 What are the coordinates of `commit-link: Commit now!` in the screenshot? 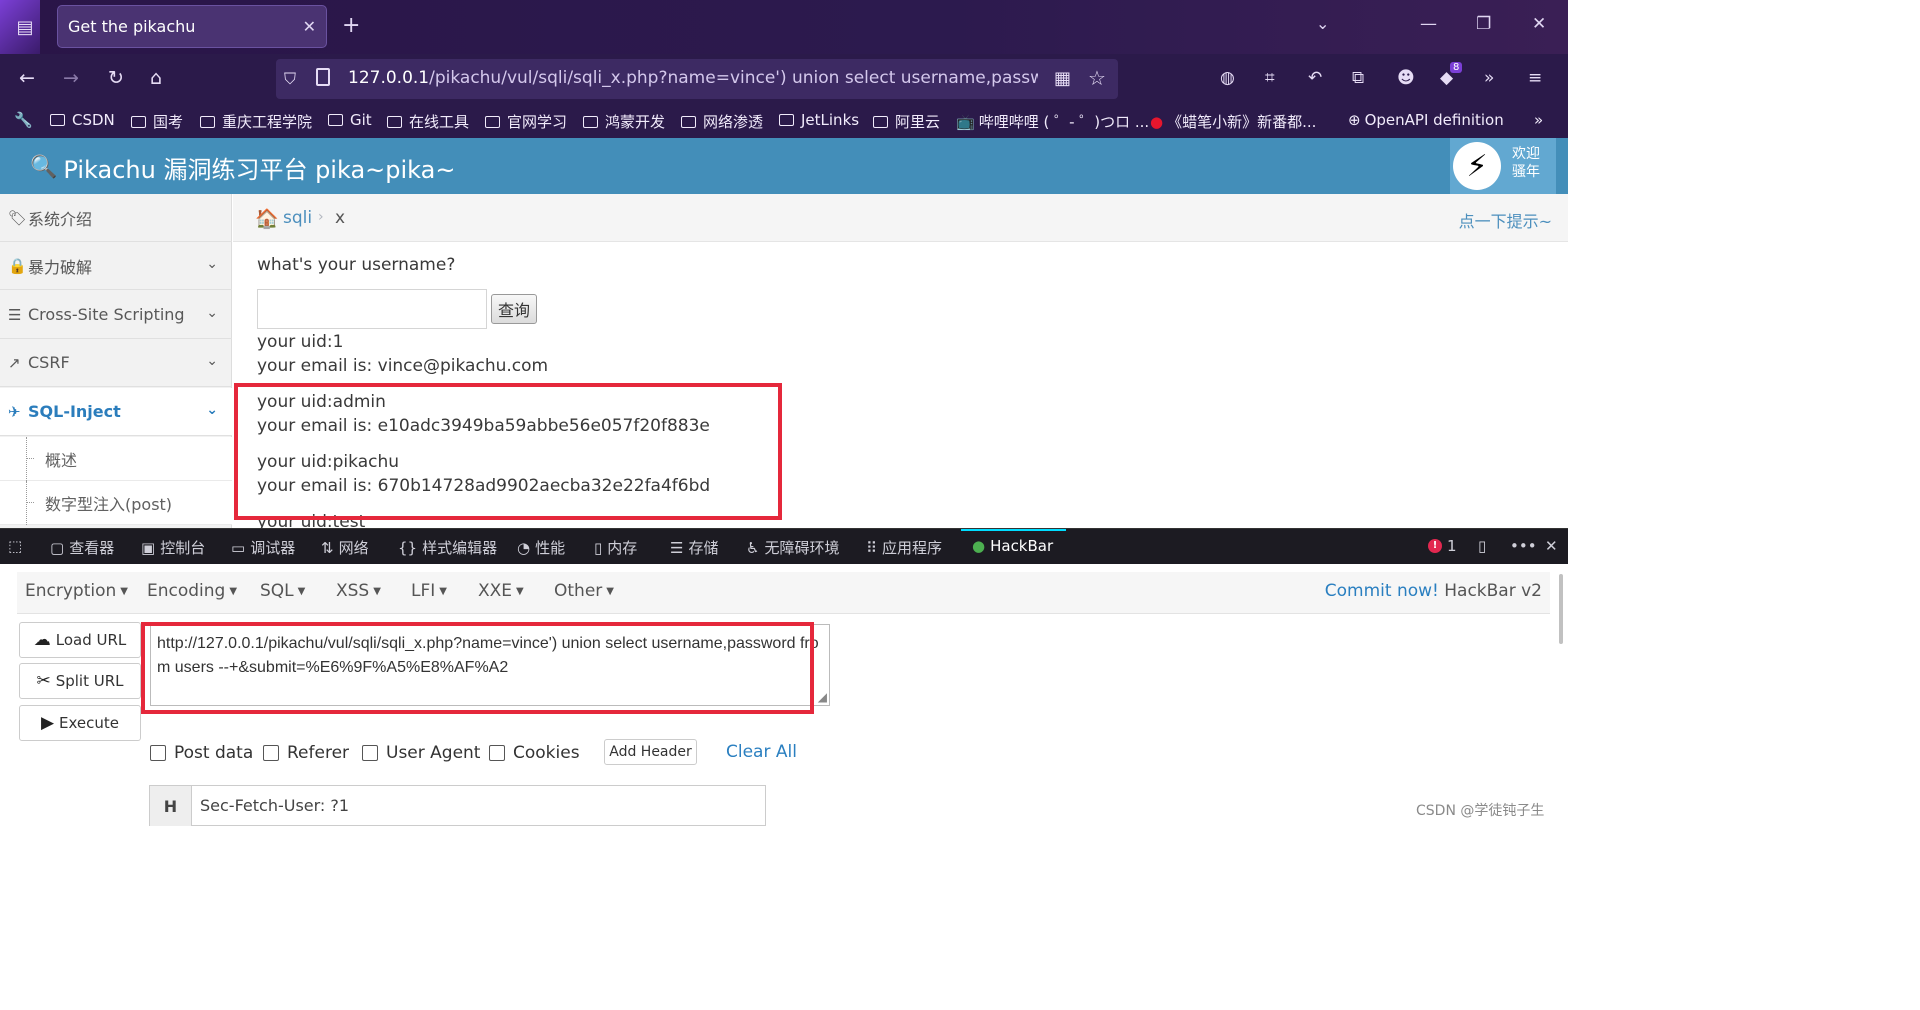 It's located at (1382, 591).